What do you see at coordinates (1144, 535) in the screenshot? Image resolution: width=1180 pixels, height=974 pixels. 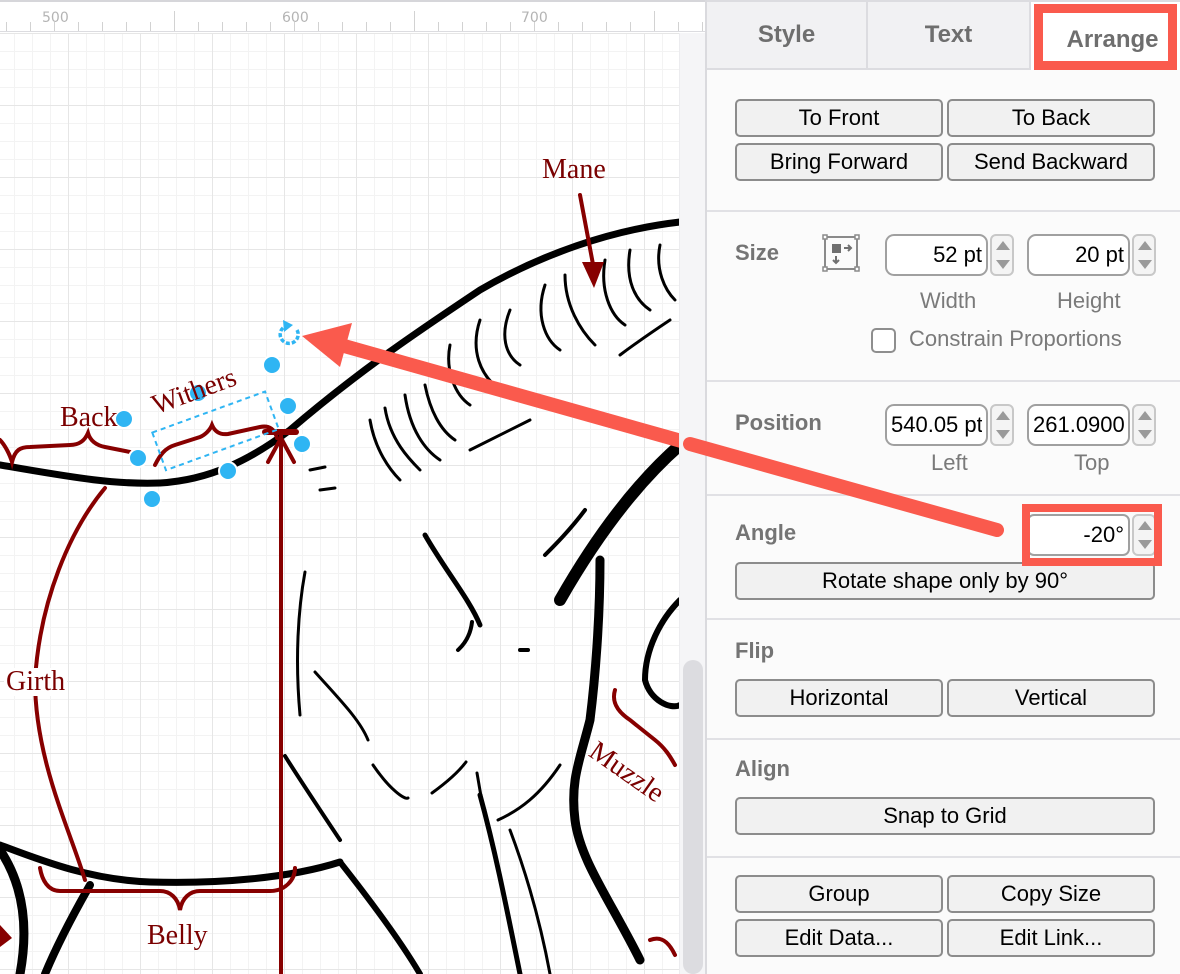 I see `angle-stepper` at bounding box center [1144, 535].